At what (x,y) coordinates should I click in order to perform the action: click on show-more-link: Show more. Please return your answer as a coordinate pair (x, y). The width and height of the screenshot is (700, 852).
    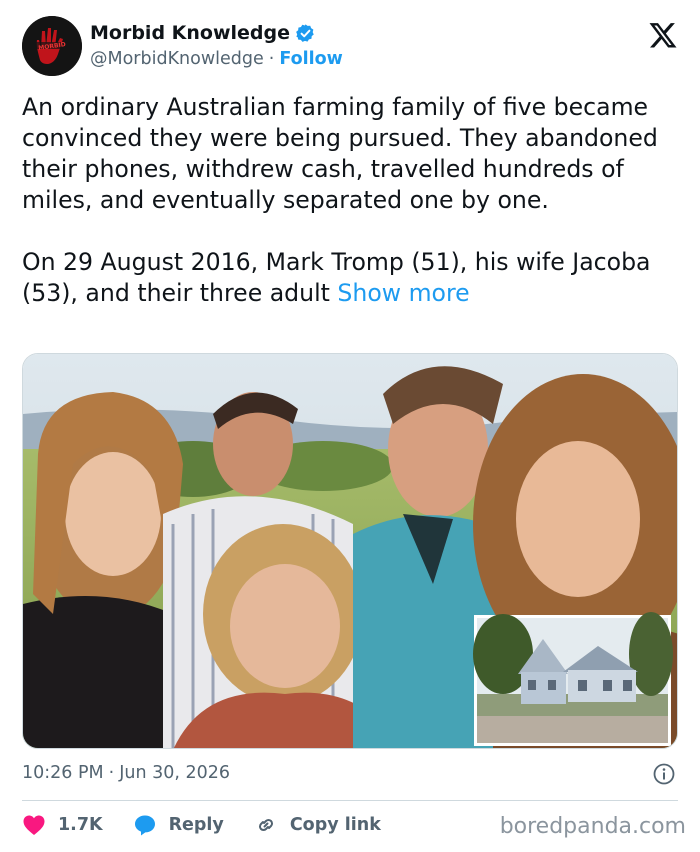
    Looking at the image, I should click on (403, 293).